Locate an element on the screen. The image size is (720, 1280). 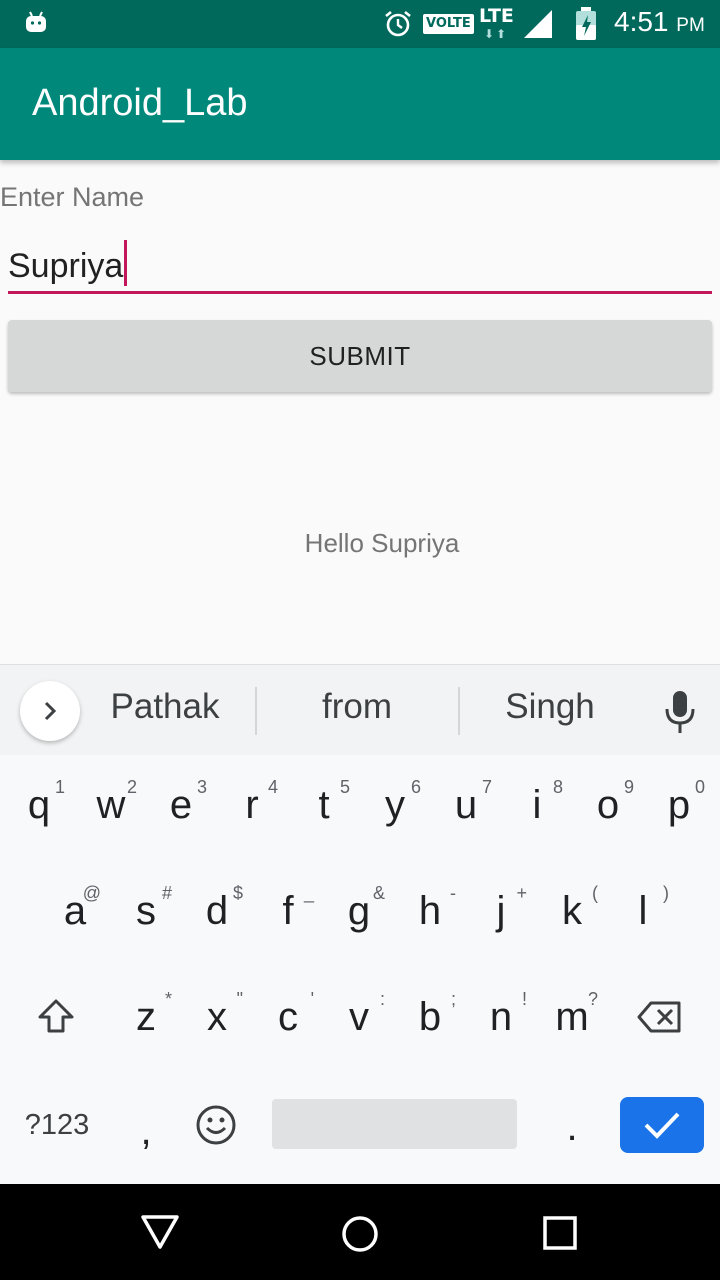
suggestion-3: Singh is located at coordinates (550, 707).